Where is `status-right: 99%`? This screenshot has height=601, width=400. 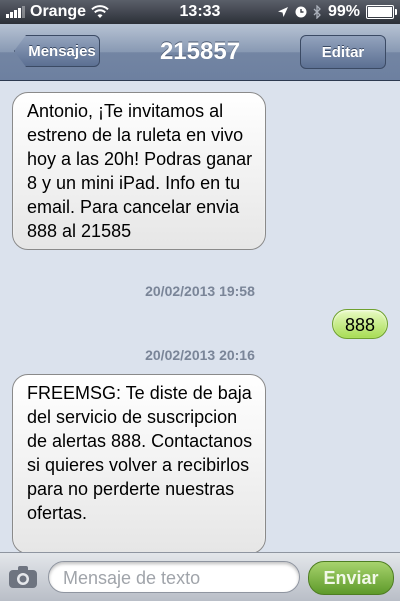
status-right: 99% is located at coordinates (337, 12).